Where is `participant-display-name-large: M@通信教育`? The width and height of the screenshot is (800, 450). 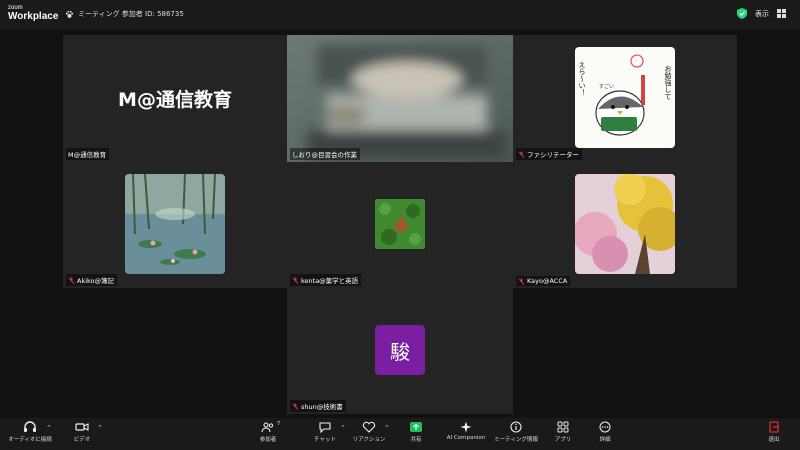
participant-display-name-large: M@通信教育 is located at coordinates (175, 100).